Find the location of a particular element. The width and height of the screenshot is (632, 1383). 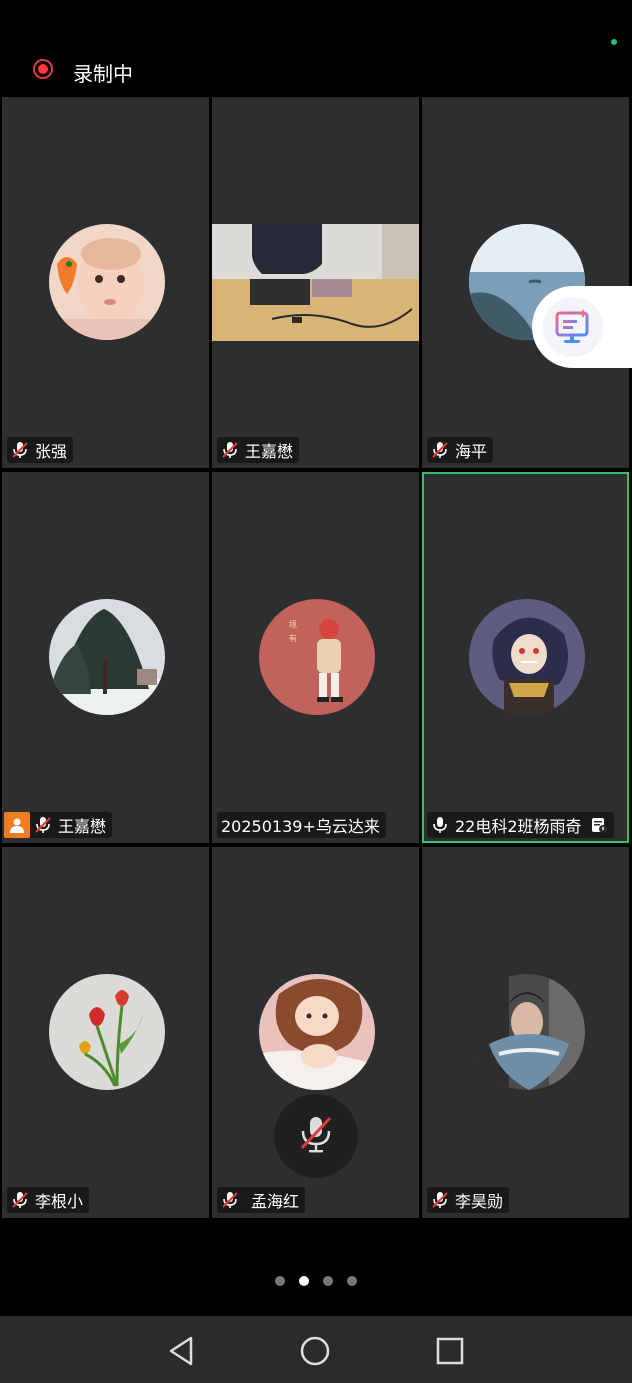

participant-tile: 海平 is located at coordinates (525, 282).